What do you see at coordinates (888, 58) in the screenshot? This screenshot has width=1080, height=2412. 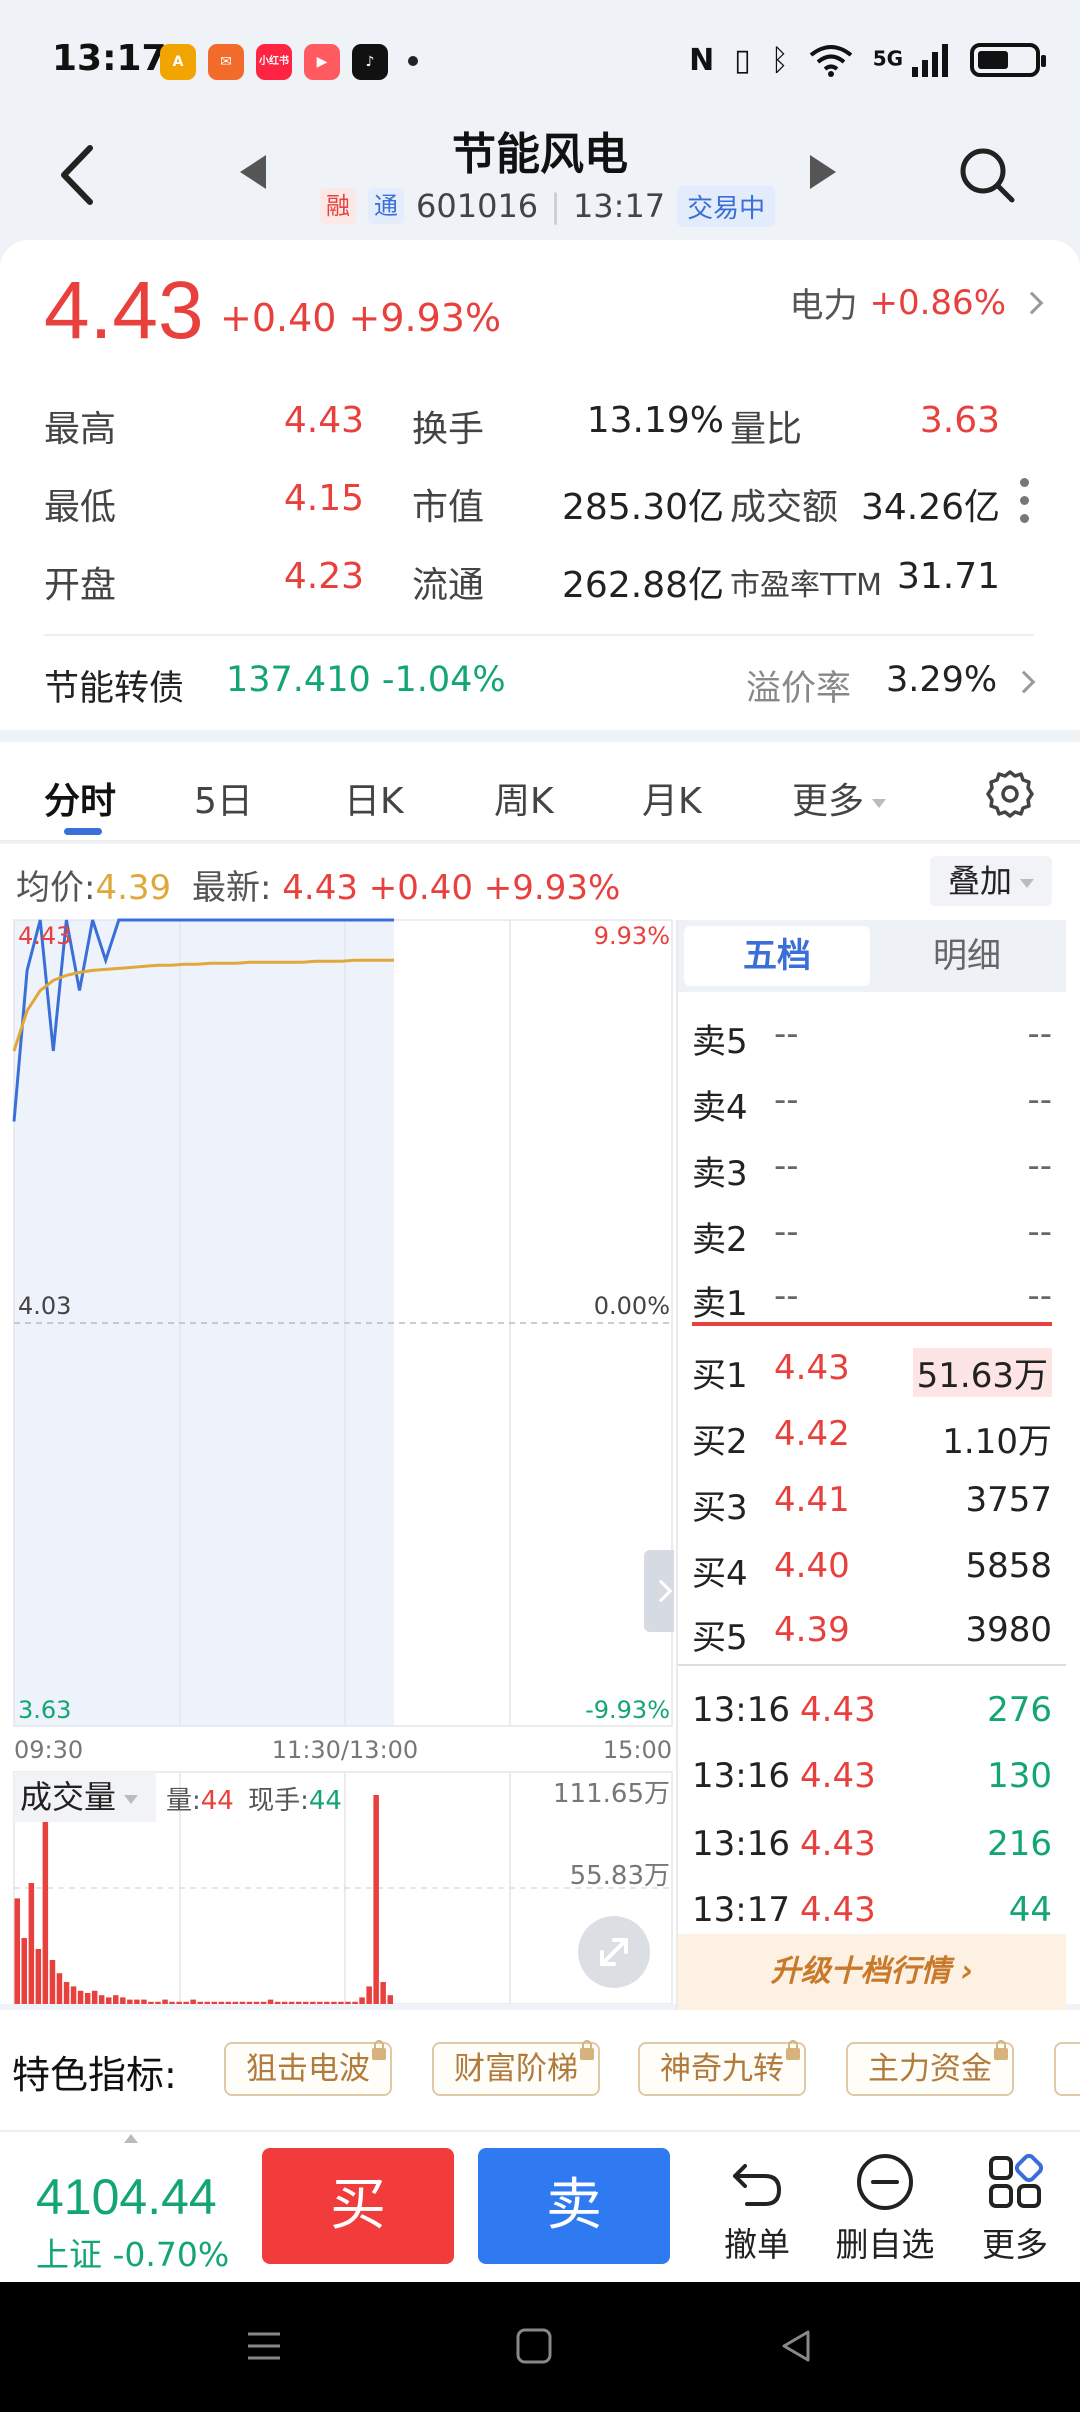 I see `network-type: 5G` at bounding box center [888, 58].